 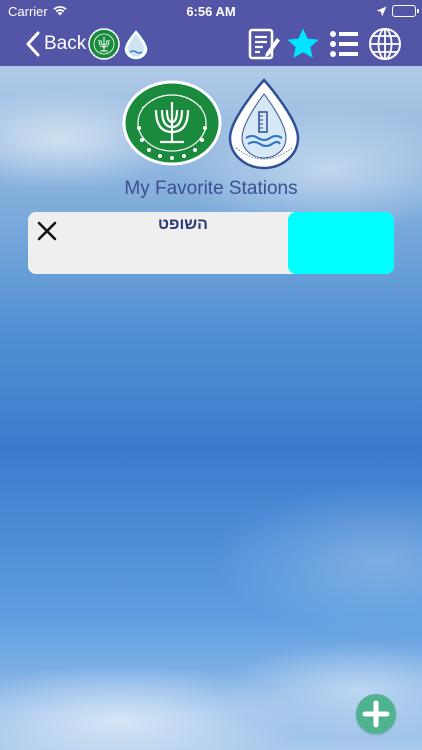 What do you see at coordinates (381, 12) in the screenshot?
I see `location-arrow-icon` at bounding box center [381, 12].